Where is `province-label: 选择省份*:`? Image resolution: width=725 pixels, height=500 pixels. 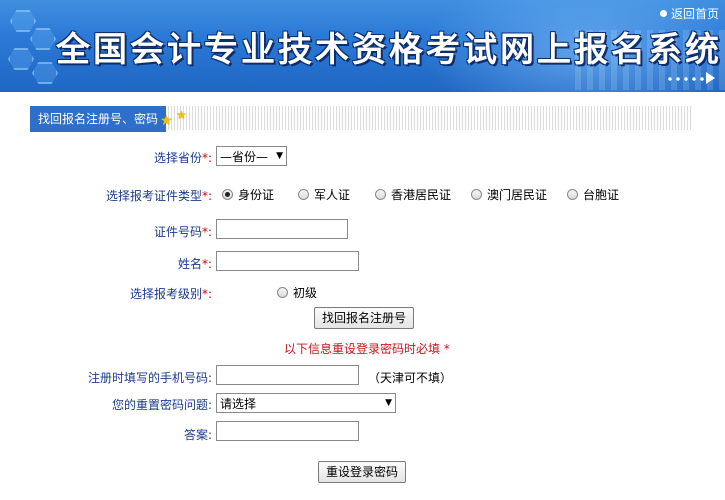
province-label: 选择省份*: is located at coordinates (151, 157).